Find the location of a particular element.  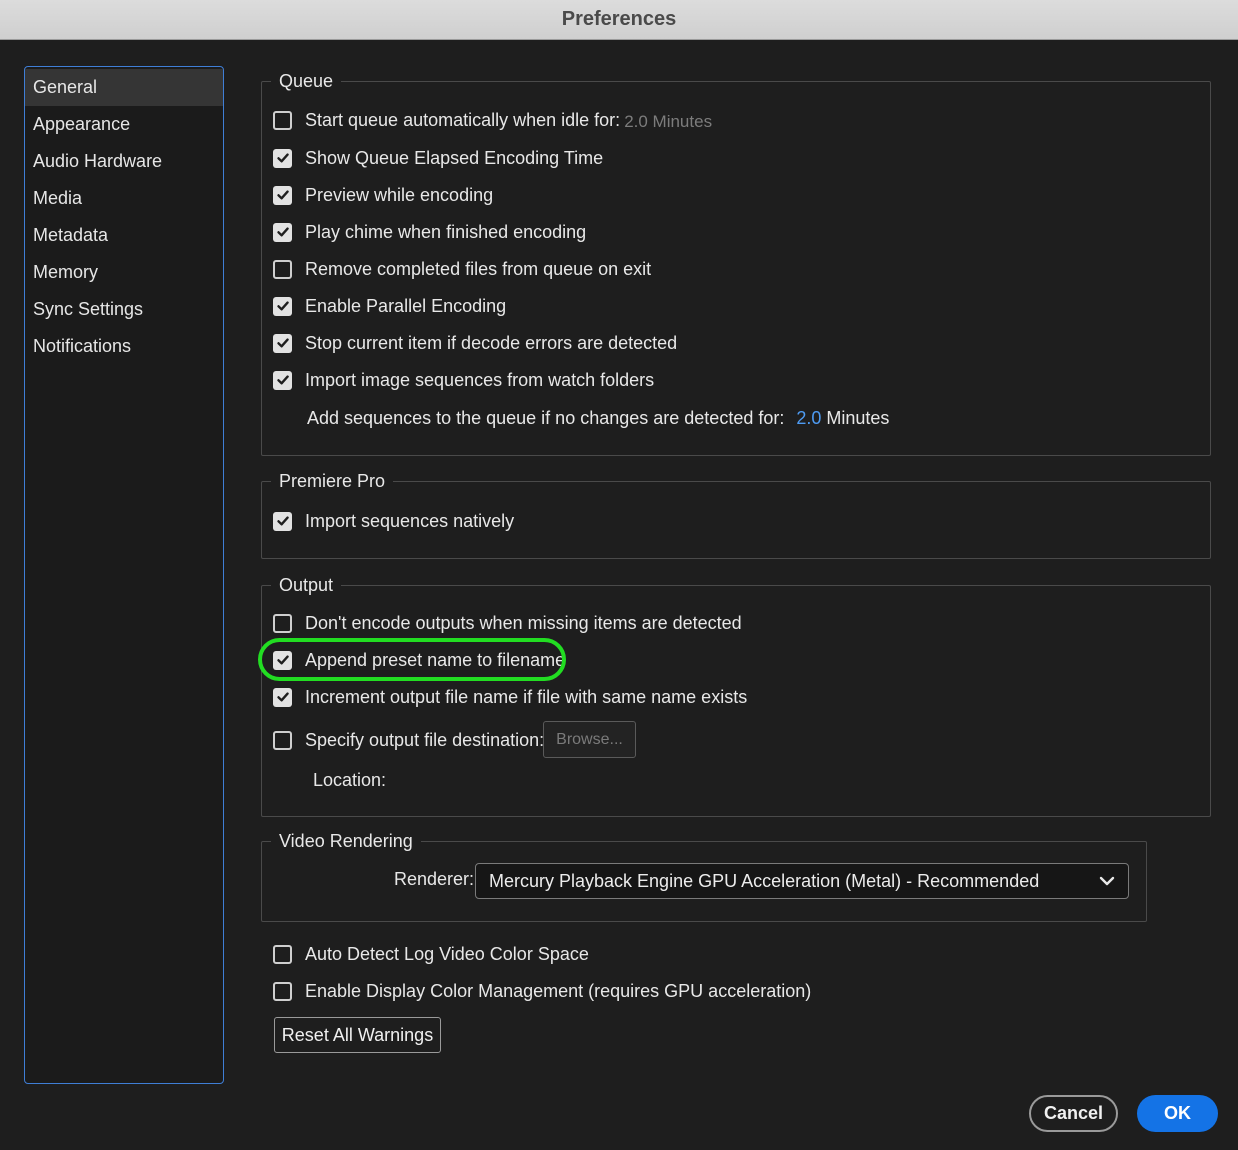

reset-warnings-button: Reset All Warnings is located at coordinates (357, 1035).